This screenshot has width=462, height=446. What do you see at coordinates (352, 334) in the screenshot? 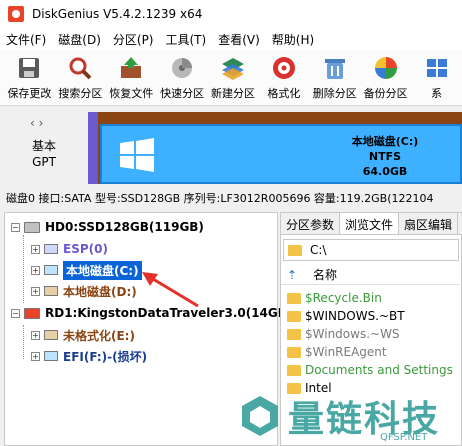
I see `file-name: $Windows.~WS` at bounding box center [352, 334].